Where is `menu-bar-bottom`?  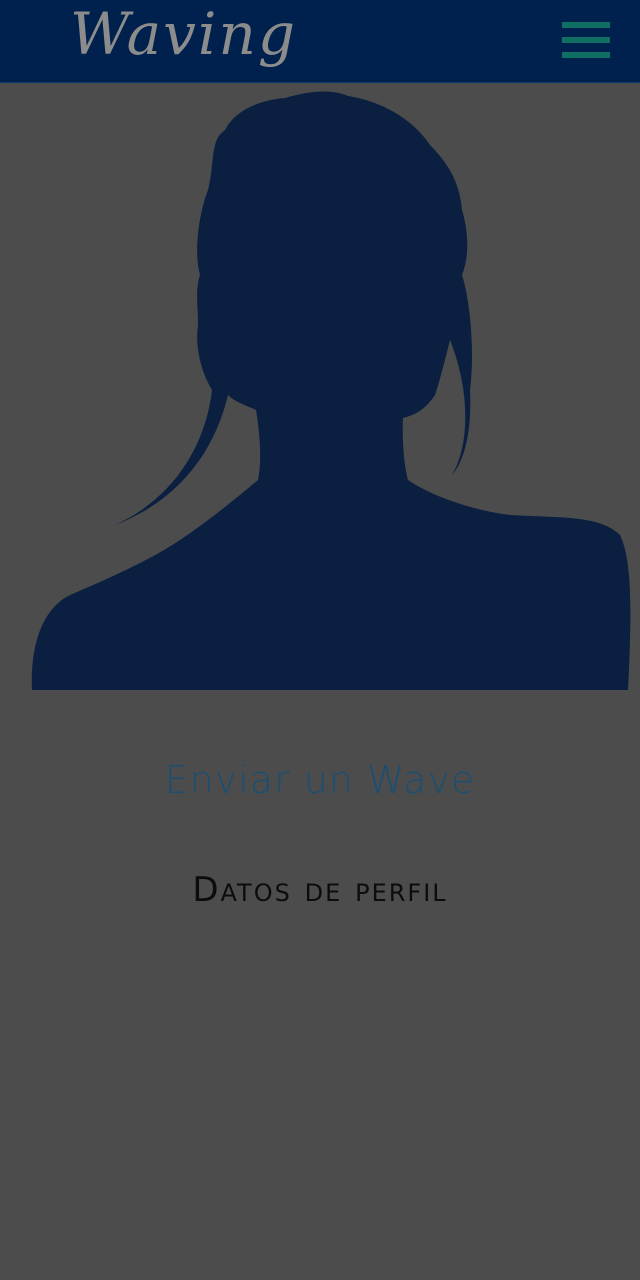
menu-bar-bottom is located at coordinates (586, 55).